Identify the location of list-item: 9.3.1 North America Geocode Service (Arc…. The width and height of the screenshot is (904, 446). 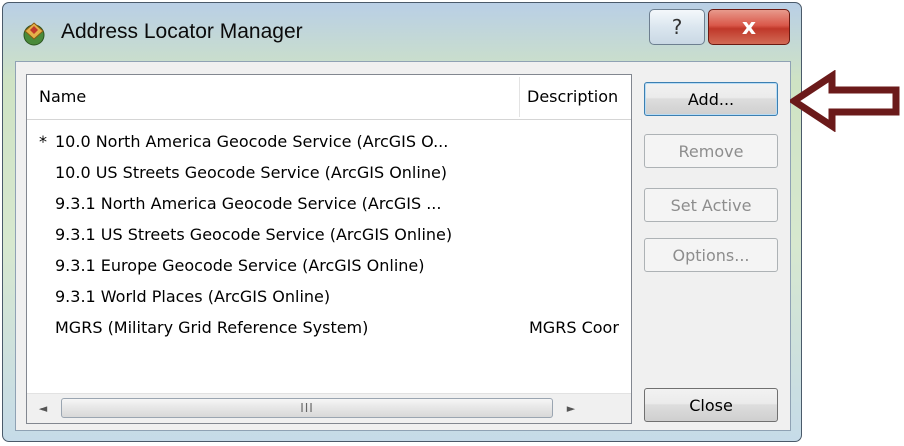
(329, 204).